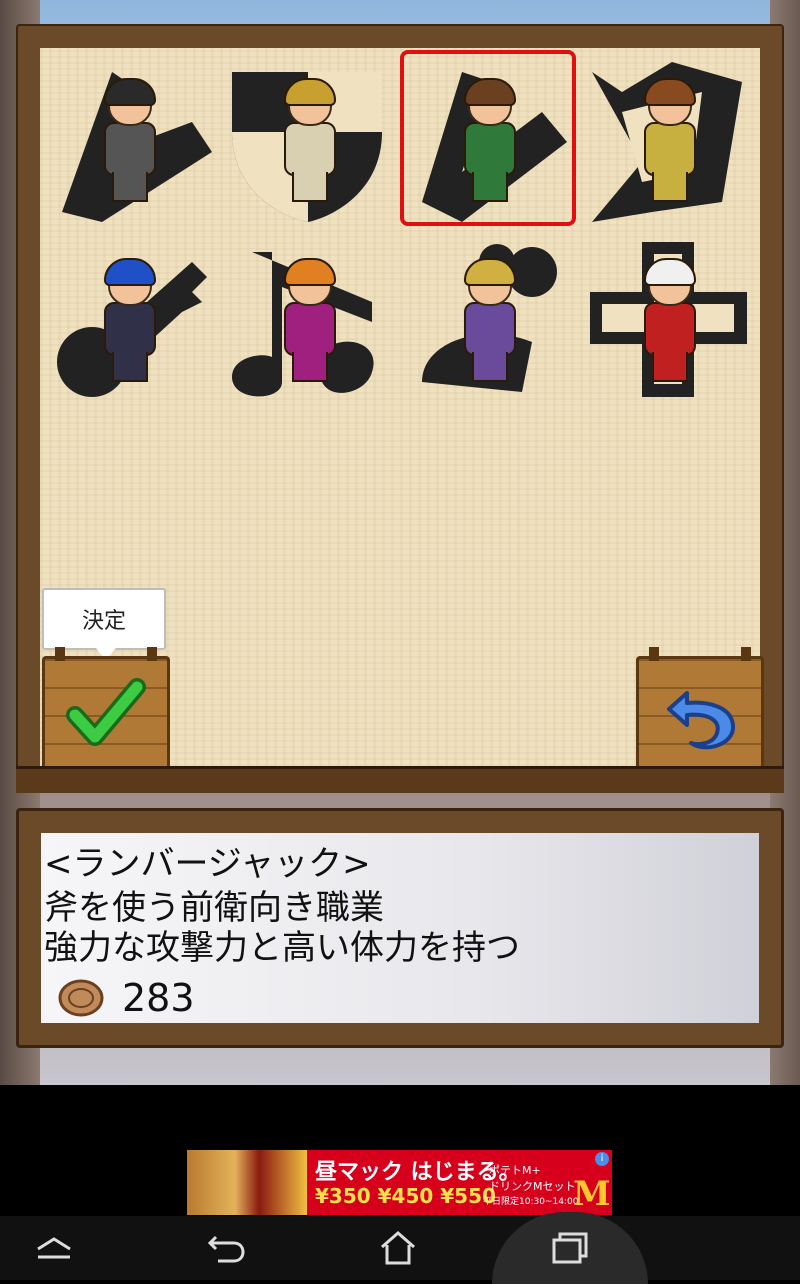  I want to click on character-slot-lumberjack, so click(488, 138).